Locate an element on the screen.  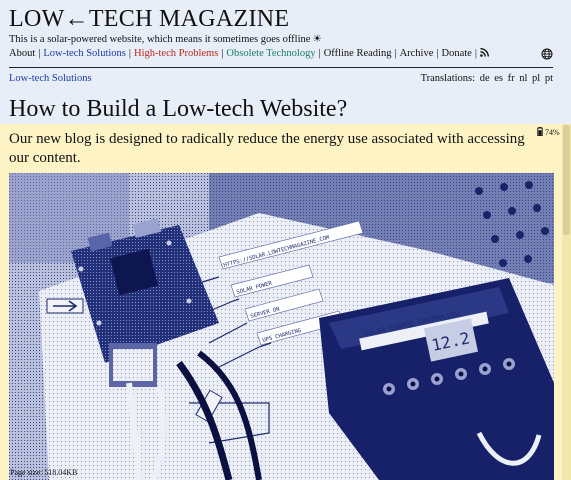
nav-item-donate: Donate is located at coordinates (457, 53).